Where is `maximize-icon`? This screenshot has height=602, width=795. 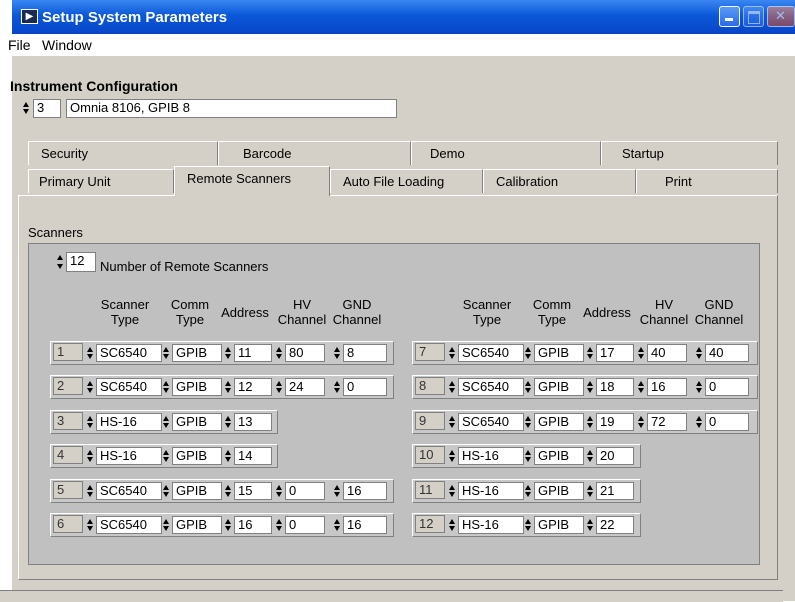 maximize-icon is located at coordinates (753, 16).